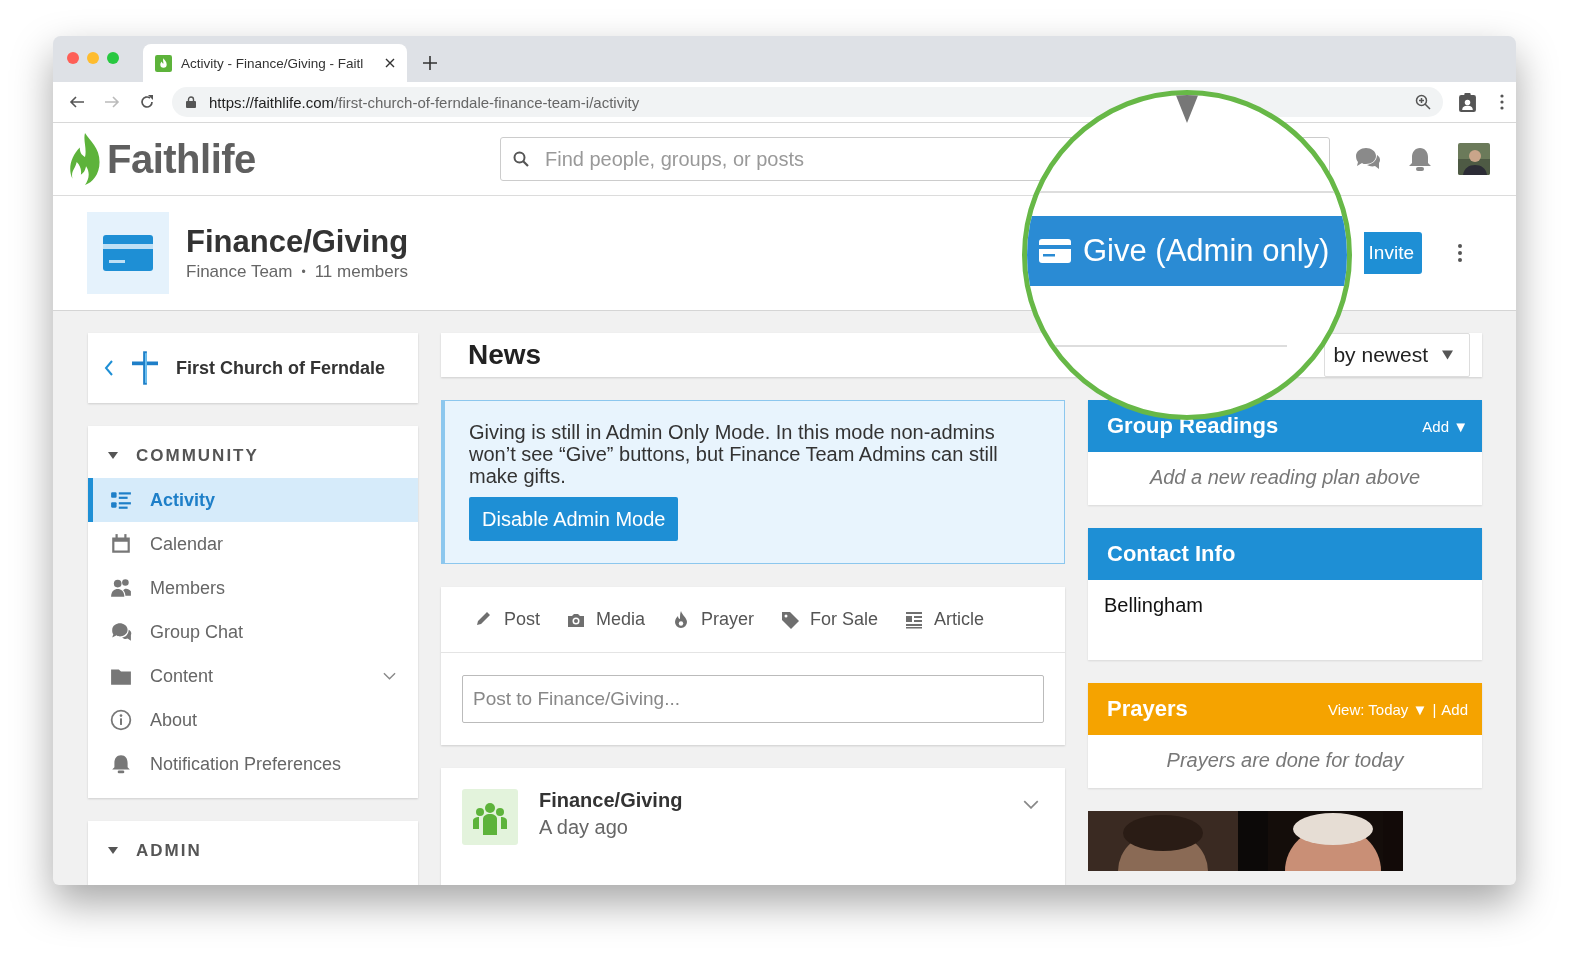  I want to click on post-time: A day ago, so click(770, 827).